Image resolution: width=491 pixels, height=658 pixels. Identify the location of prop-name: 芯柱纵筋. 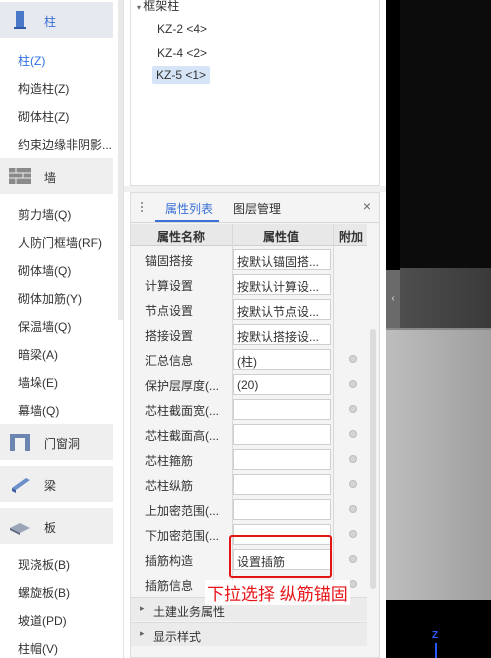
(169, 486).